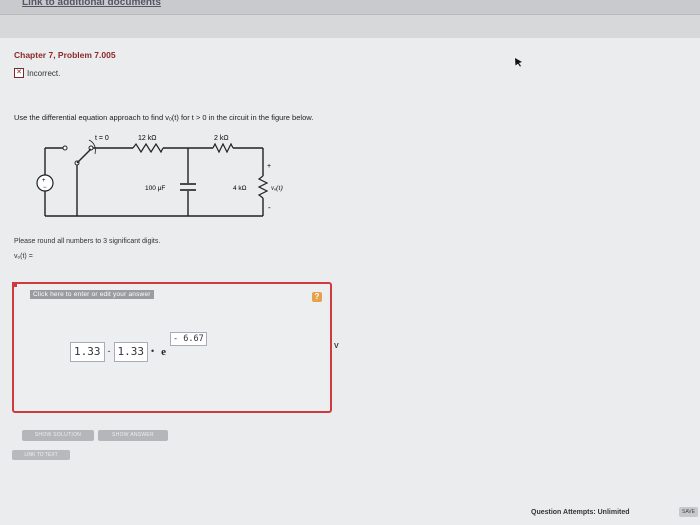  What do you see at coordinates (188, 339) in the screenshot?
I see `exponent-field: - 6.67` at bounding box center [188, 339].